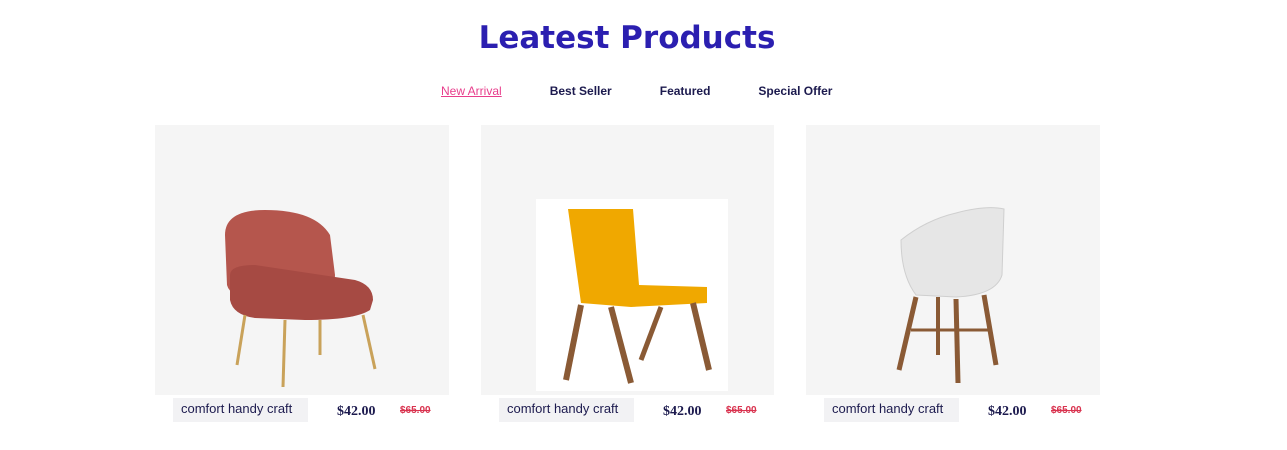 The width and height of the screenshot is (1287, 450). I want to click on lounge-chair-image, so click(632, 295).